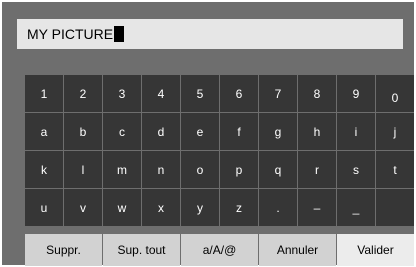 The width and height of the screenshot is (416, 267). I want to click on delete-all-button: Sup. tout, so click(141, 250).